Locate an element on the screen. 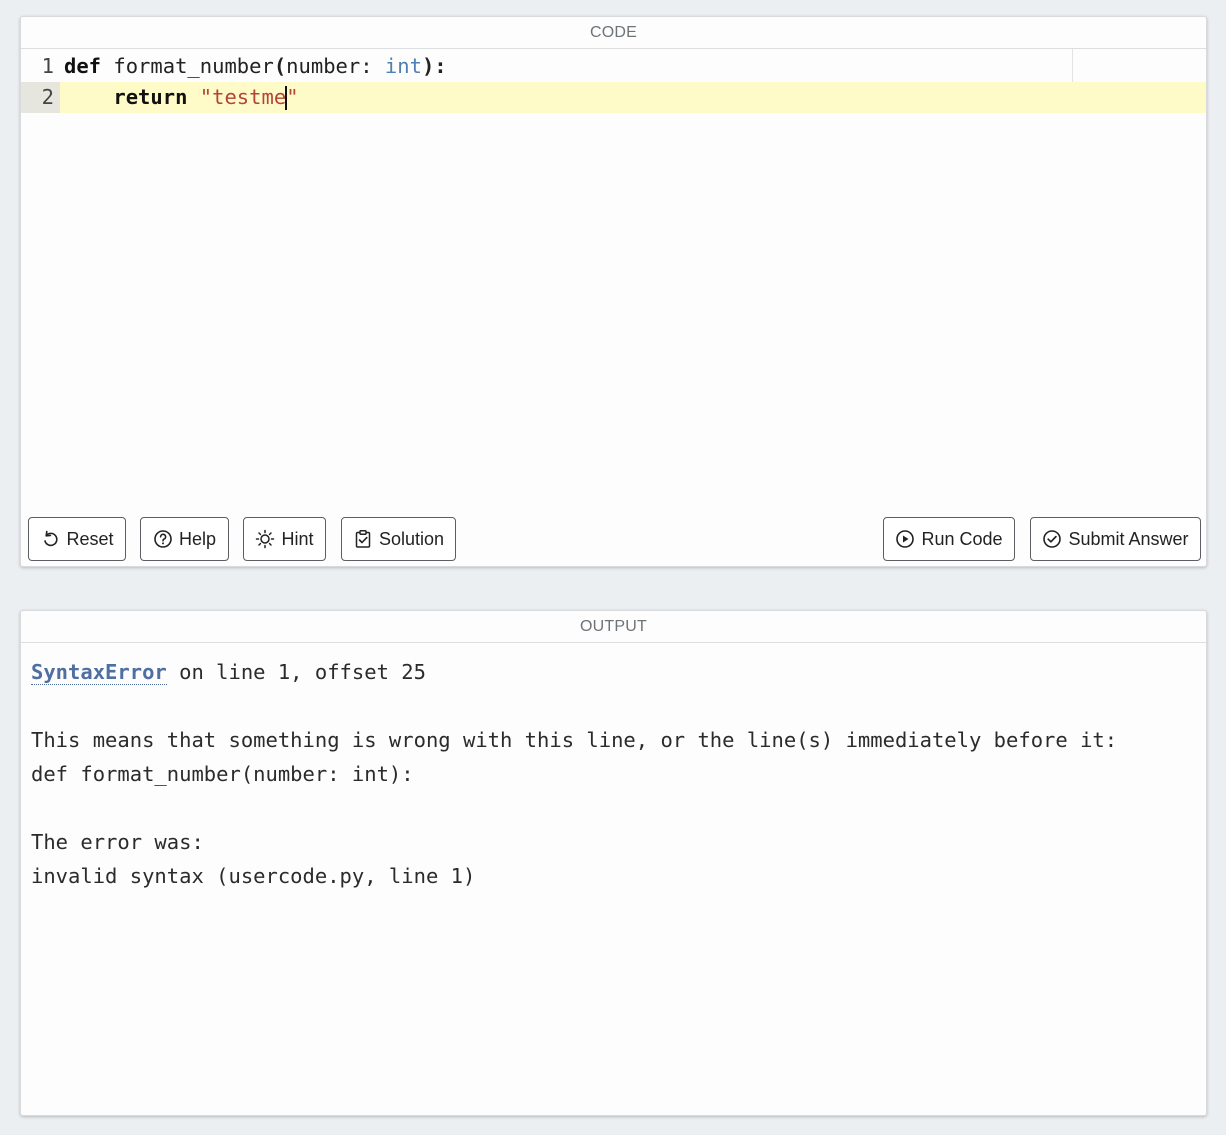 The image size is (1226, 1135). reset-button: Reset is located at coordinates (77, 539).